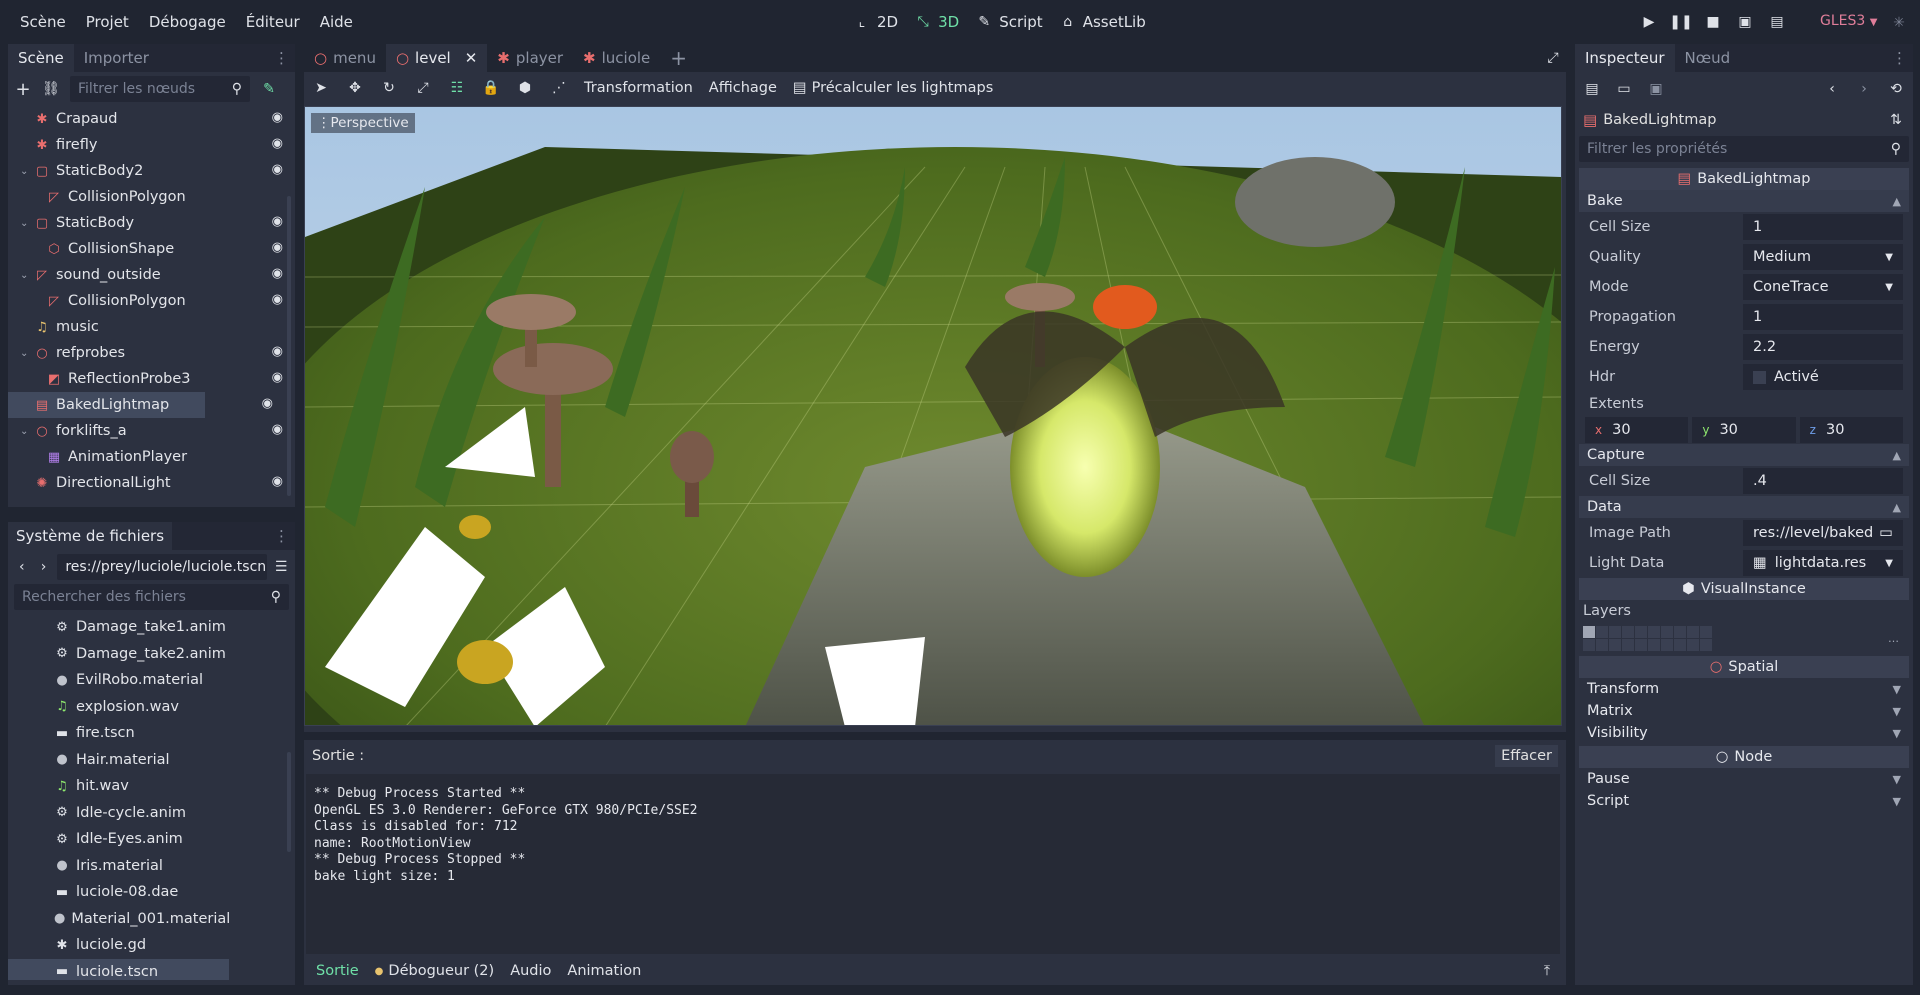 The height and width of the screenshot is (995, 1920). What do you see at coordinates (145, 353) in the screenshot?
I see `scene-tree-node: ⌄ ○ refprobes ◉` at bounding box center [145, 353].